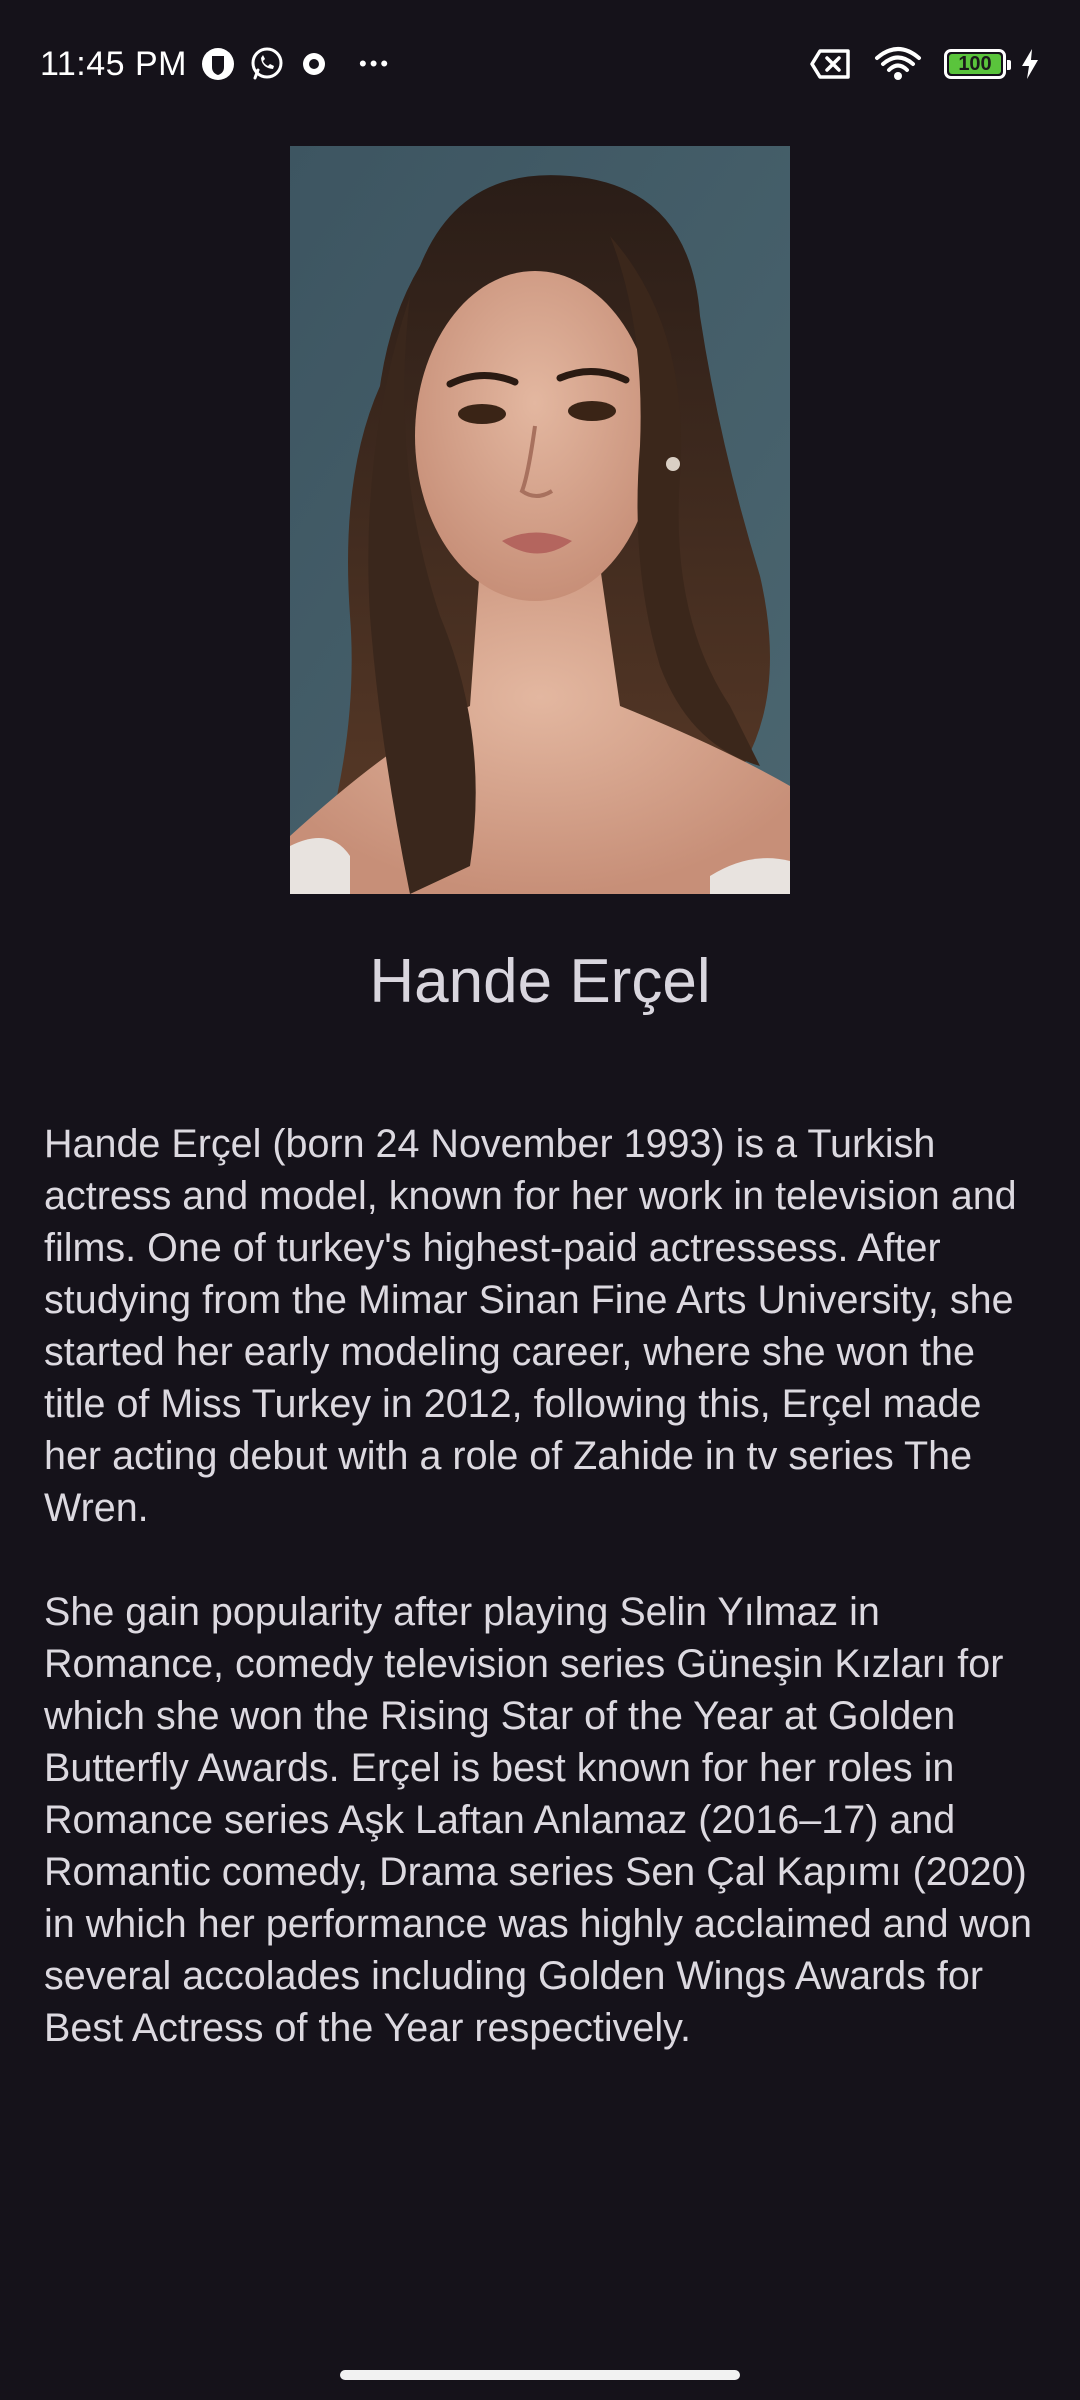 The image size is (1080, 2400). I want to click on status-left: 11:45 PM •••, so click(215, 64).